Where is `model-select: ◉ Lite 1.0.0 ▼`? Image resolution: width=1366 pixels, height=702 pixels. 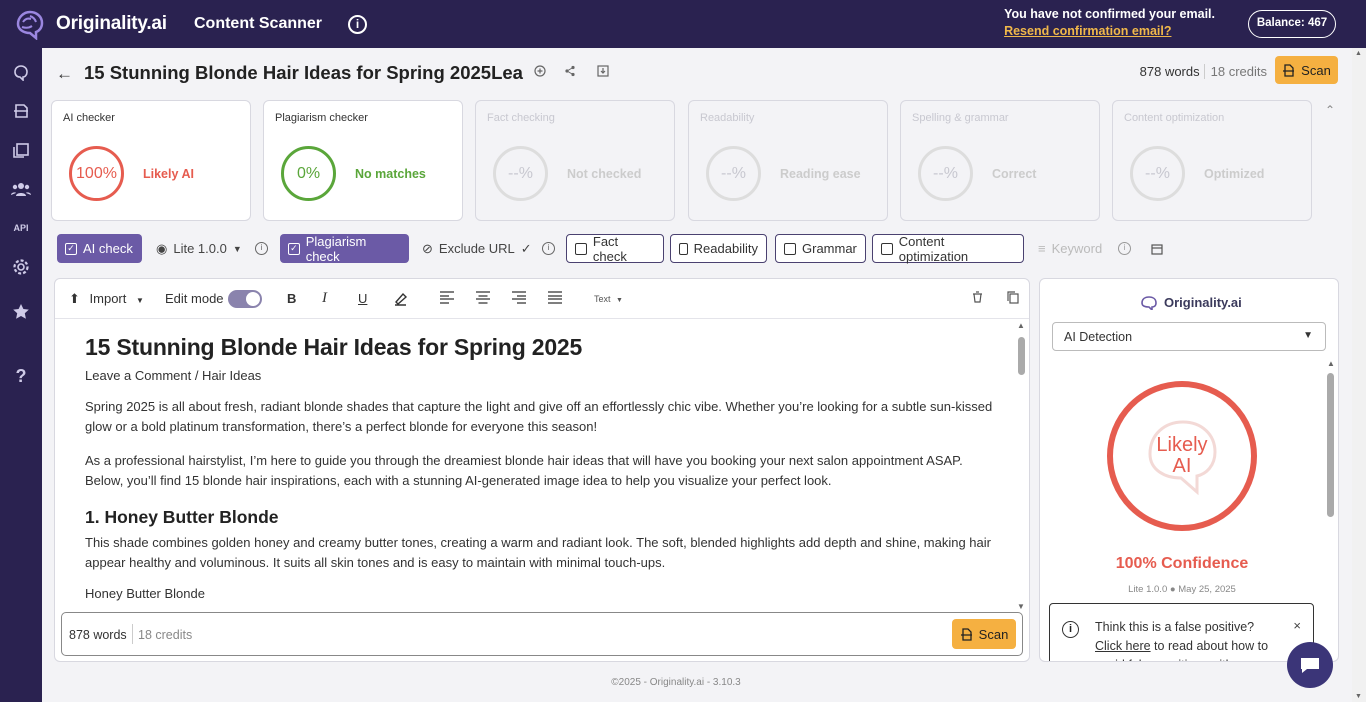
model-select: ◉ Lite 1.0.0 ▼ is located at coordinates (199, 248).